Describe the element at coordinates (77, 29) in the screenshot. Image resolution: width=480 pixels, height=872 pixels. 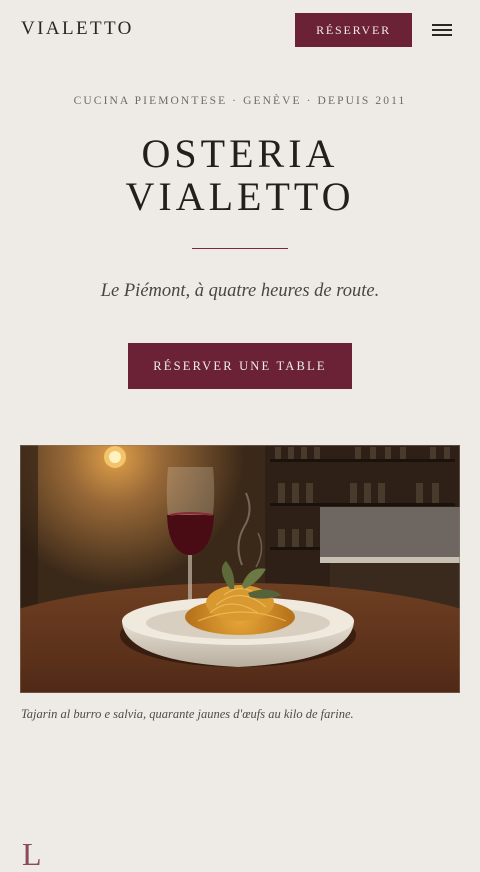
I see `brand-logo: VIALETTO` at that location.